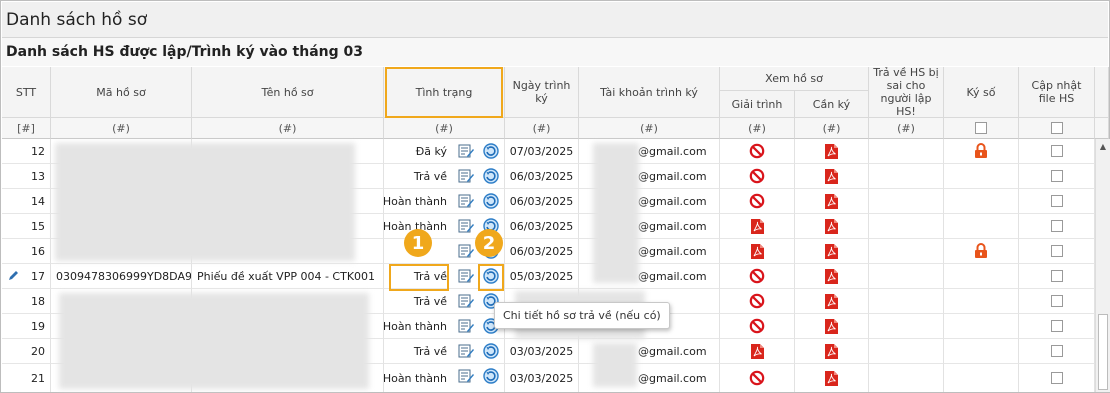 This screenshot has height=393, width=1110. I want to click on row-number: 16, so click(38, 251).